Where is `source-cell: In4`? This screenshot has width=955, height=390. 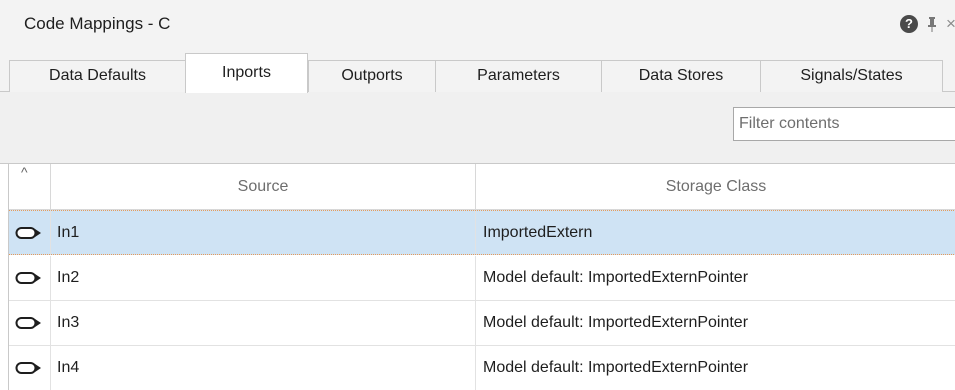 source-cell: In4 is located at coordinates (263, 368).